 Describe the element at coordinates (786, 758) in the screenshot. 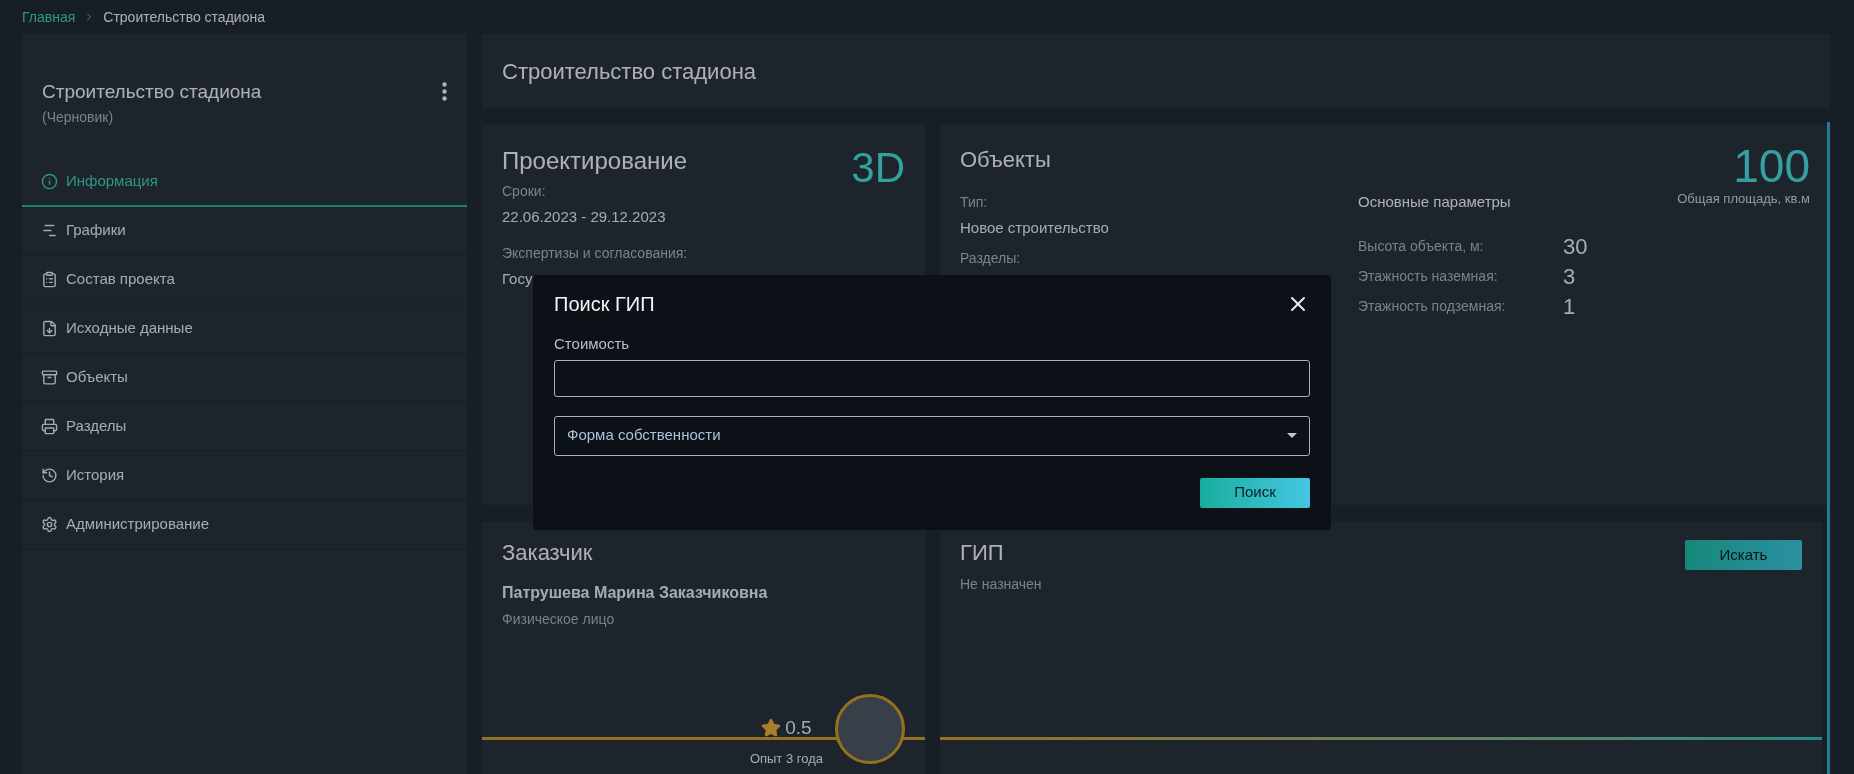

I see `experience-text: Опыт 3 года` at that location.